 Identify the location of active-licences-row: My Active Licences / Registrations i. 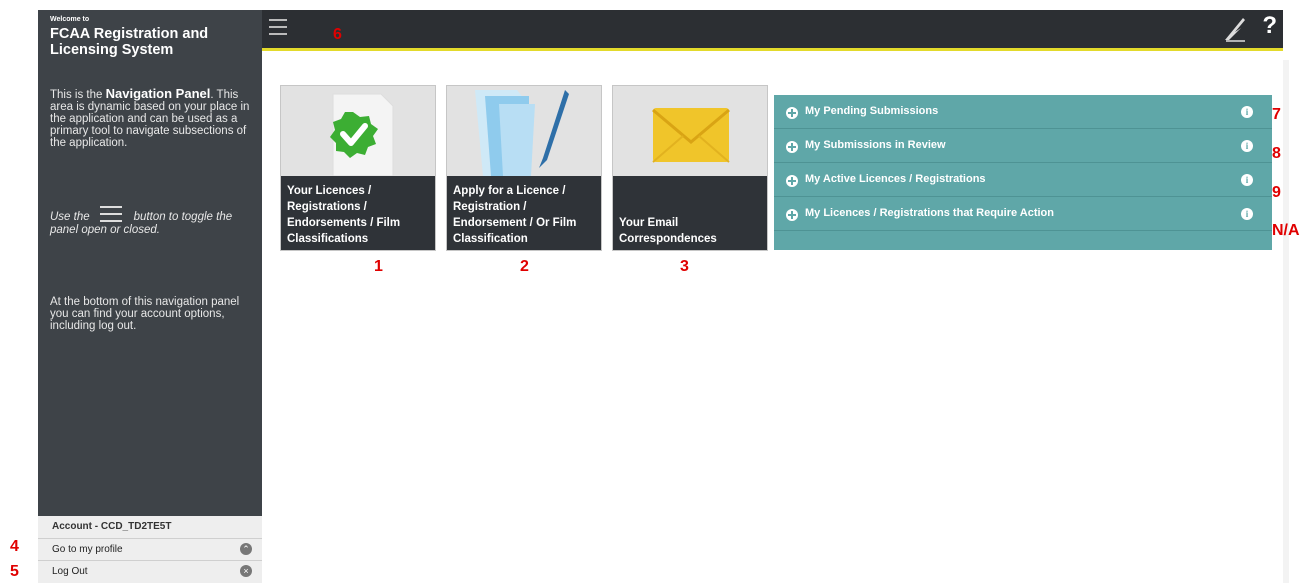
(1023, 180).